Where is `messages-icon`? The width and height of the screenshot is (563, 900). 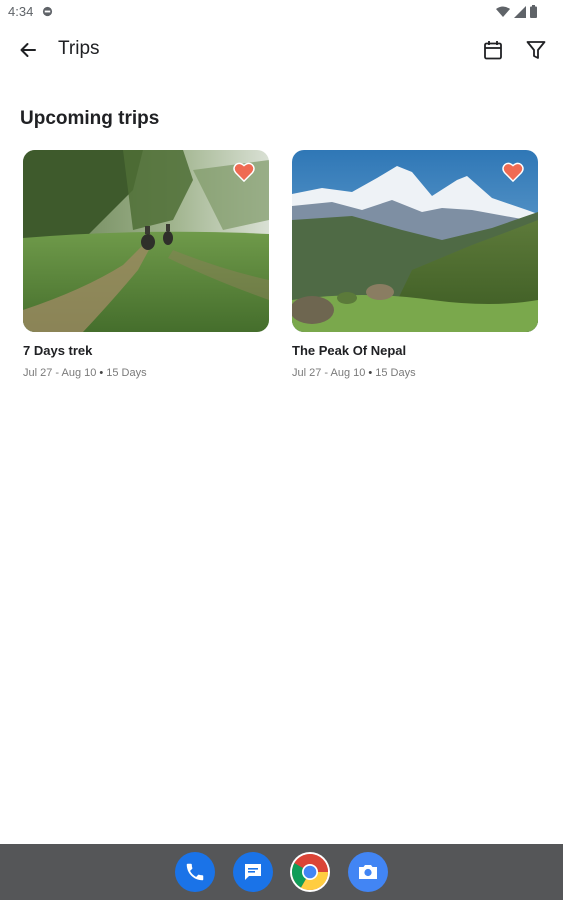 messages-icon is located at coordinates (253, 872).